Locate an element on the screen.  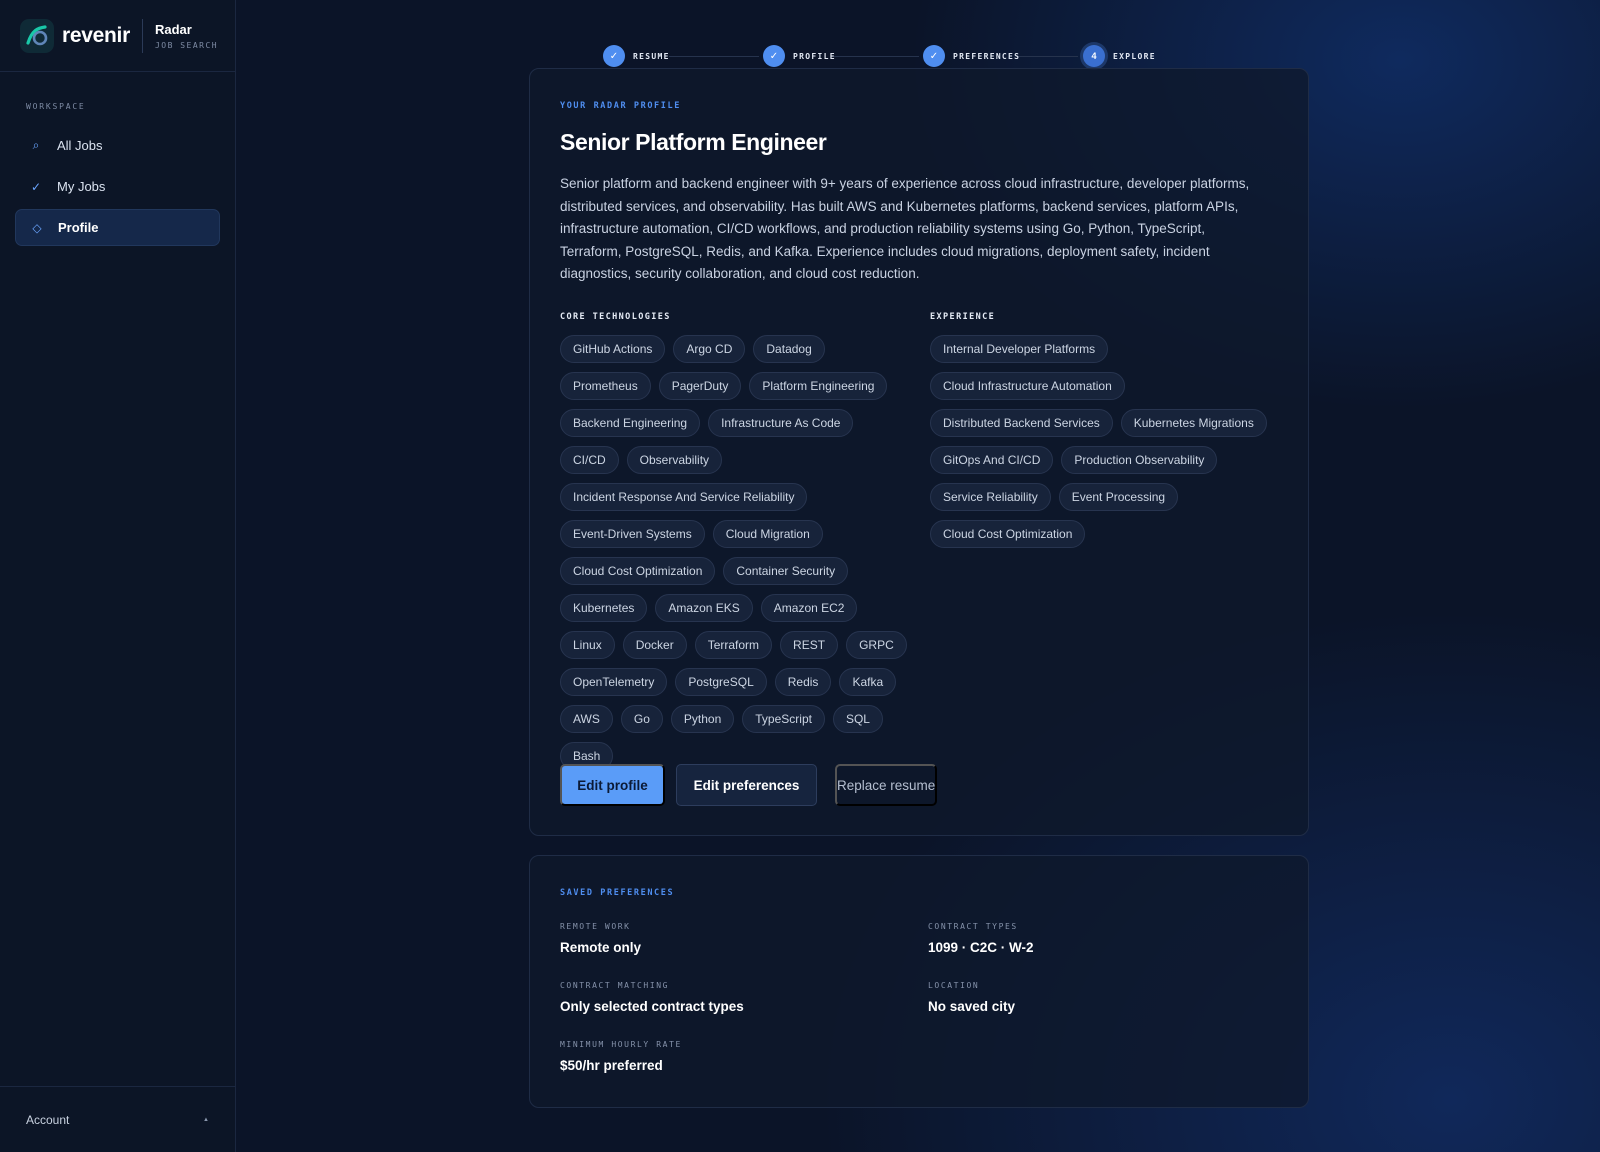
search-icon: ⌕ is located at coordinates (36, 145).